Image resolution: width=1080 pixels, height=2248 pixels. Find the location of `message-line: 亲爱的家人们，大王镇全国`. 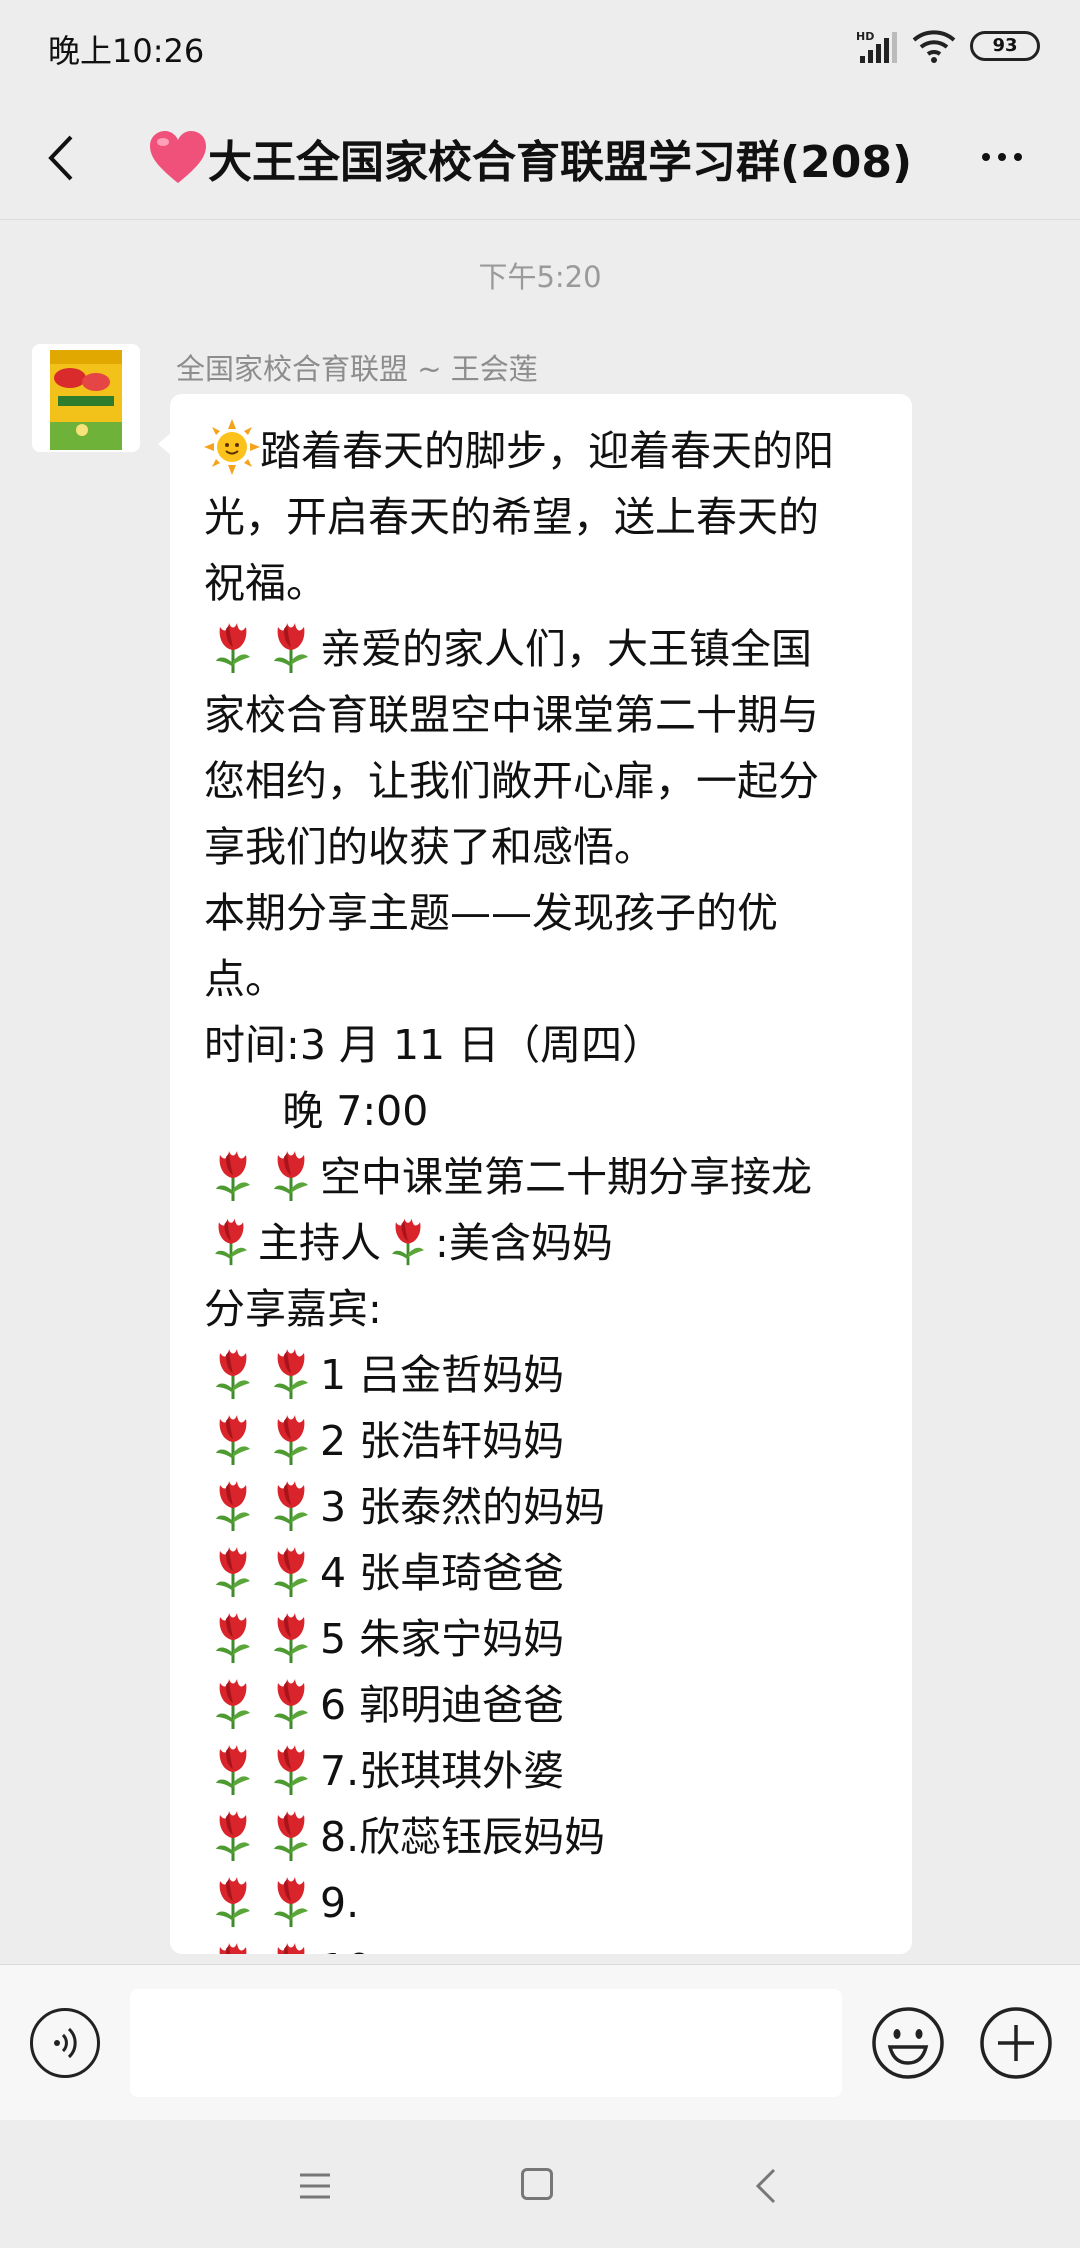

message-line: 亲爱的家人们，大王镇全国 is located at coordinates (549, 649).